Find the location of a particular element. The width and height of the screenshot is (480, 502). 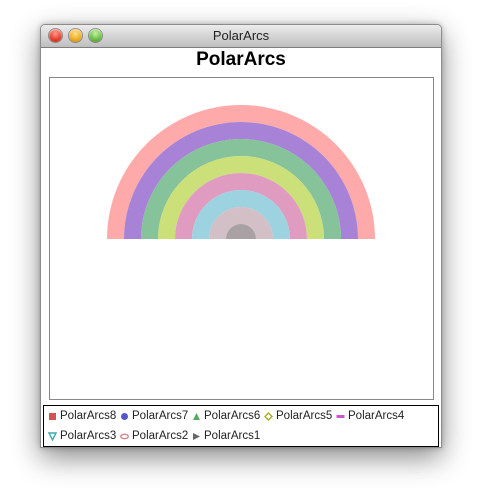

legend-label: PolarArcs1 is located at coordinates (232, 436).